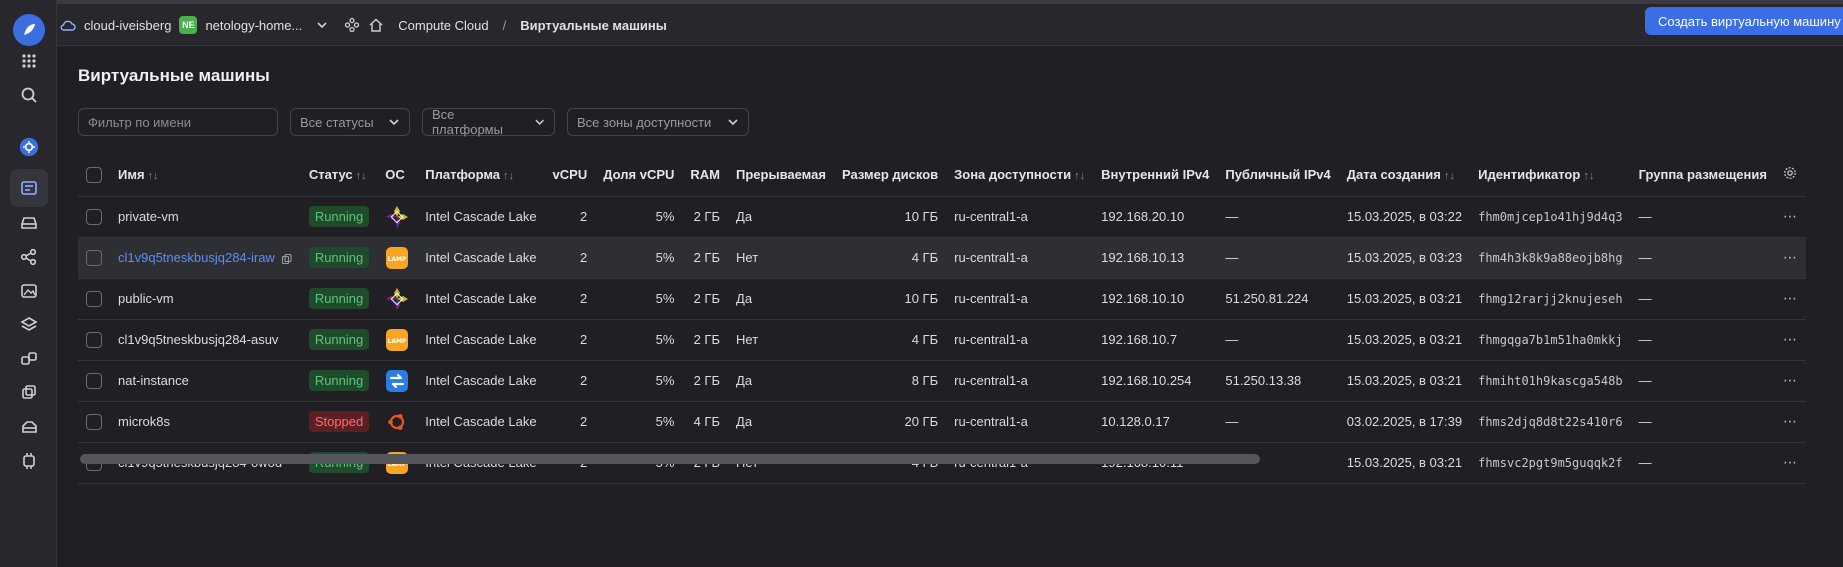  What do you see at coordinates (658, 122) in the screenshot?
I see `zone-select: Все зоны доступности` at bounding box center [658, 122].